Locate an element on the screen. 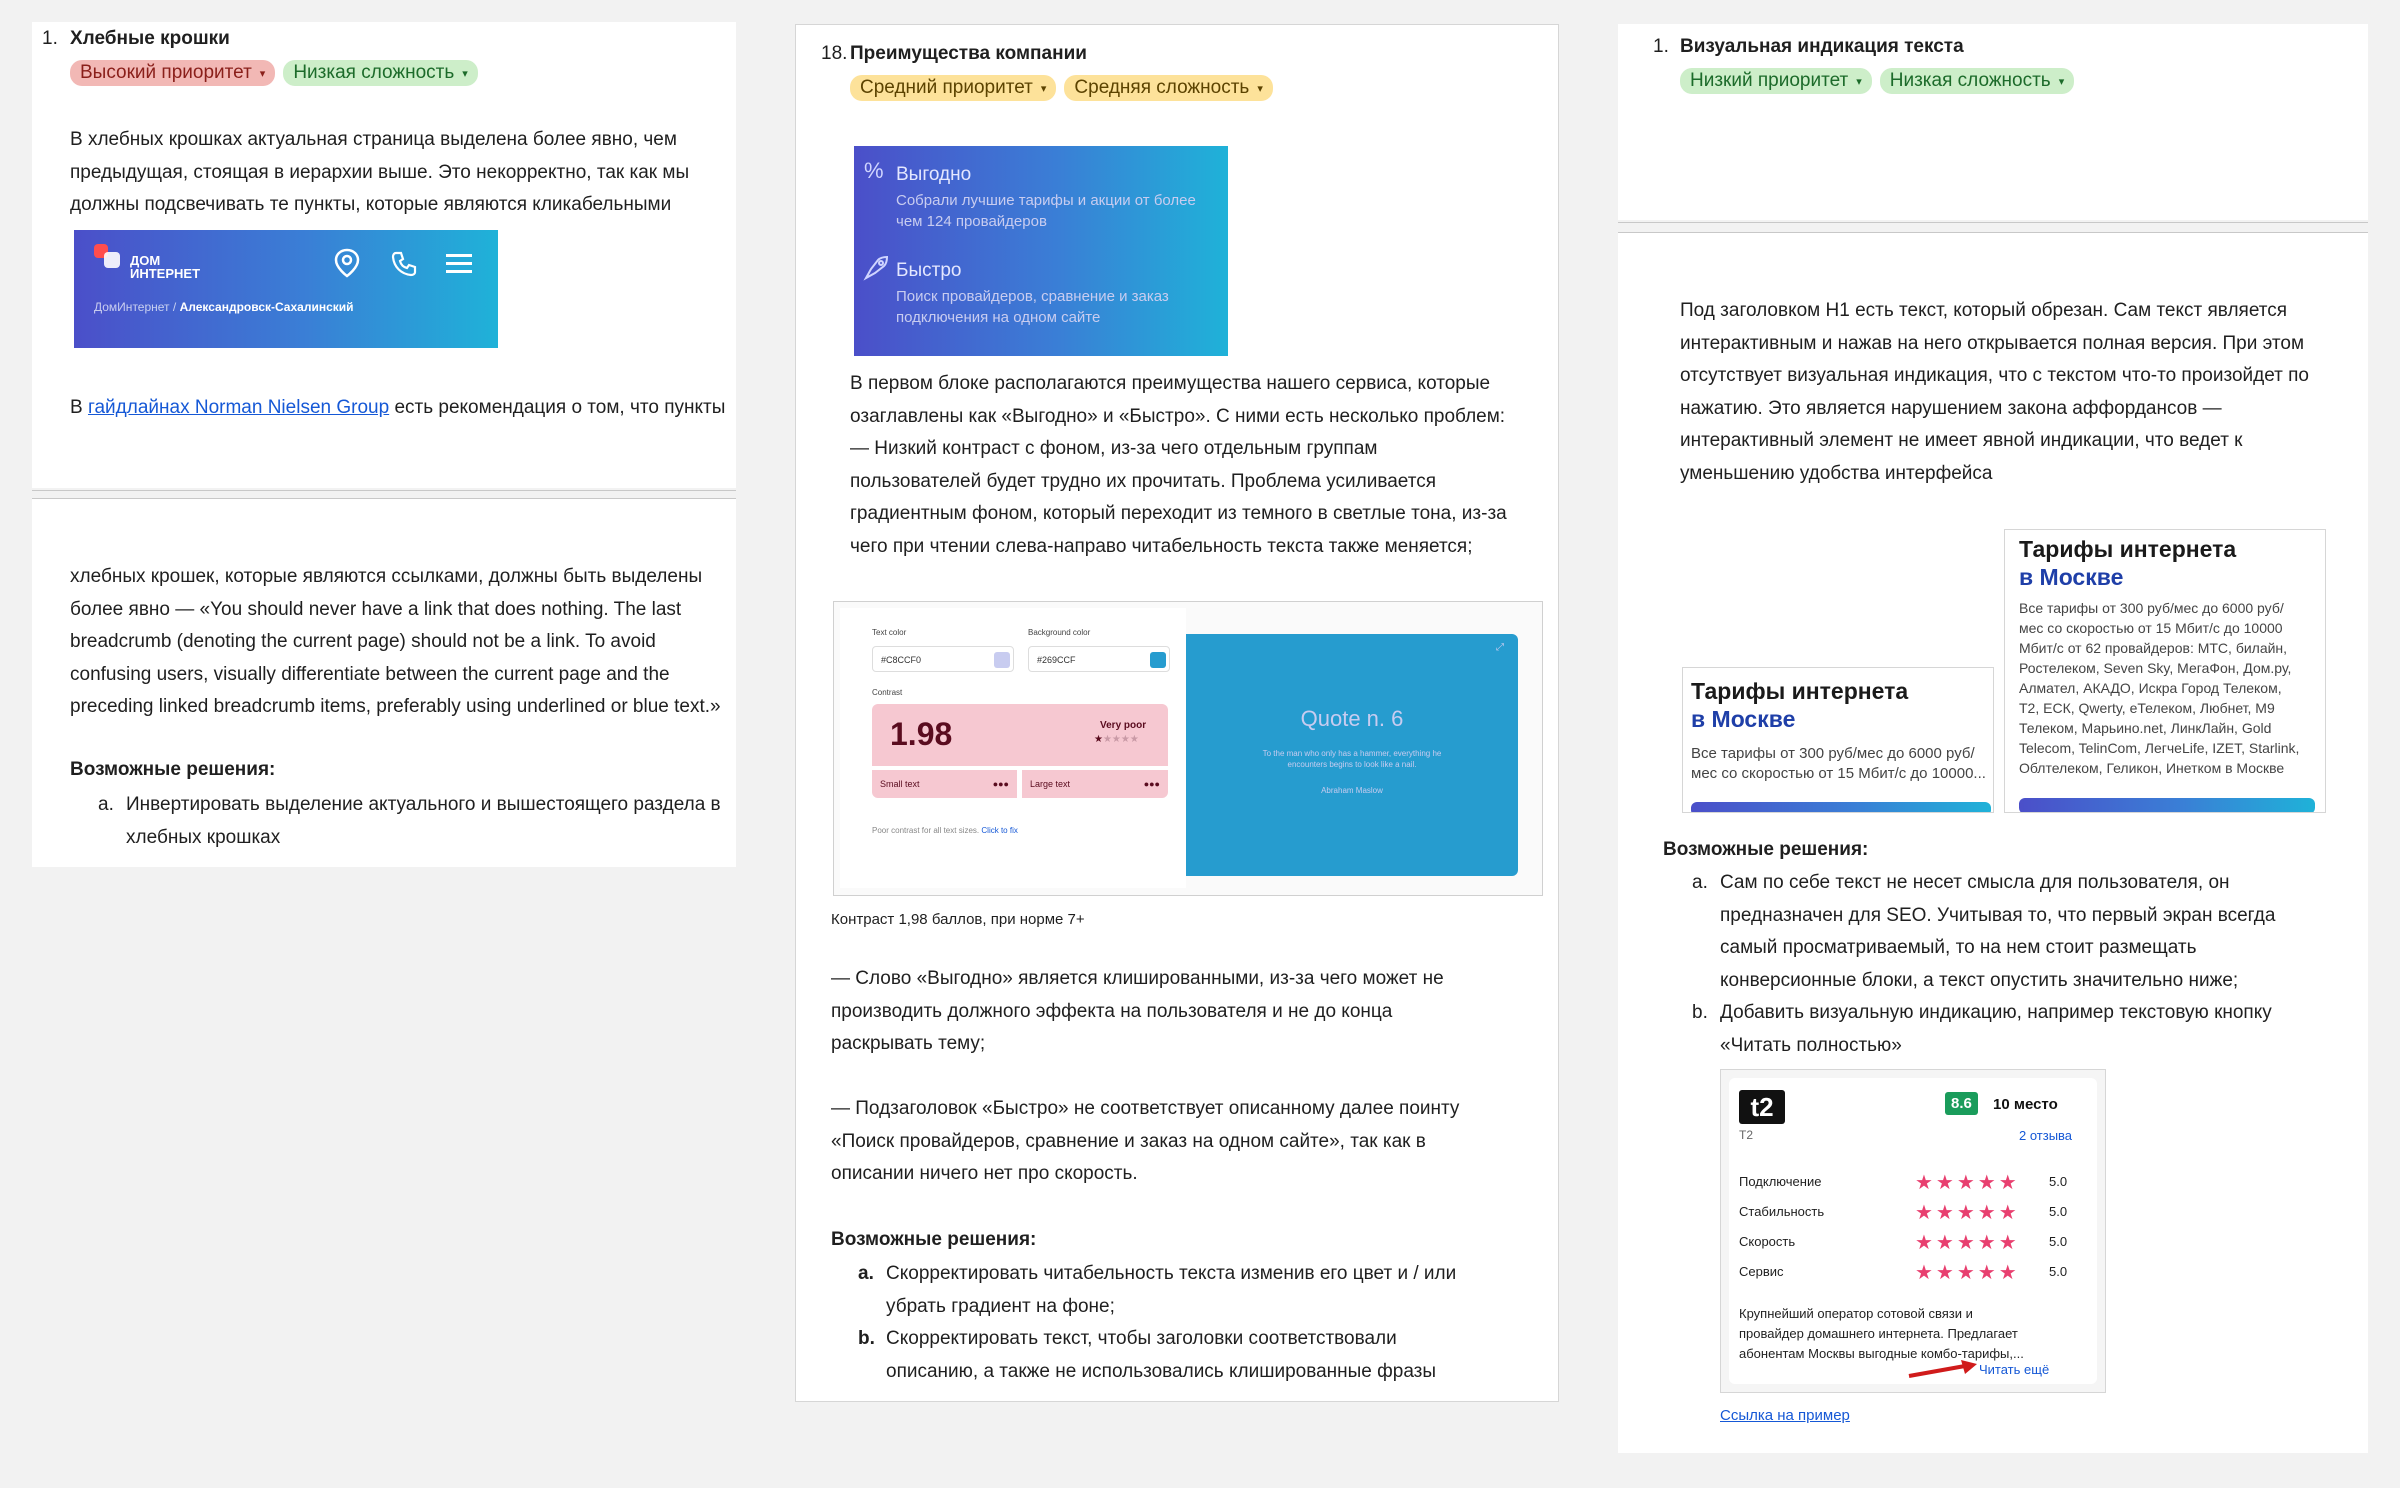 Image resolution: width=2400 pixels, height=1488 pixels. t2-logo: t2 is located at coordinates (1762, 1107).